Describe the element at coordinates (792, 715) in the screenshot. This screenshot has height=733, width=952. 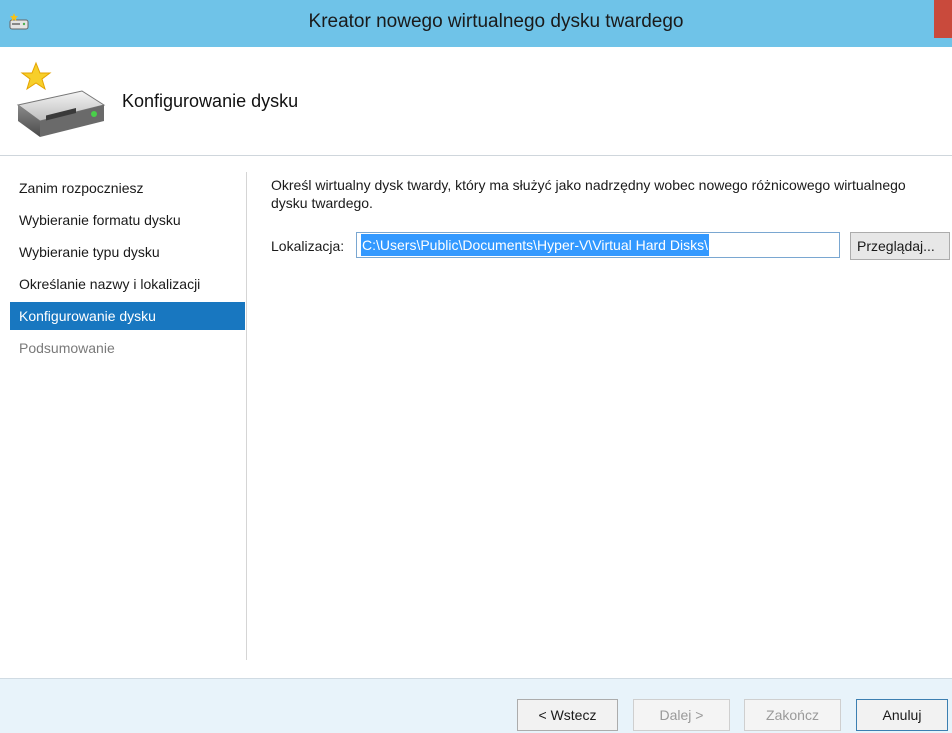
I see `finish-button: Zakończ` at that location.